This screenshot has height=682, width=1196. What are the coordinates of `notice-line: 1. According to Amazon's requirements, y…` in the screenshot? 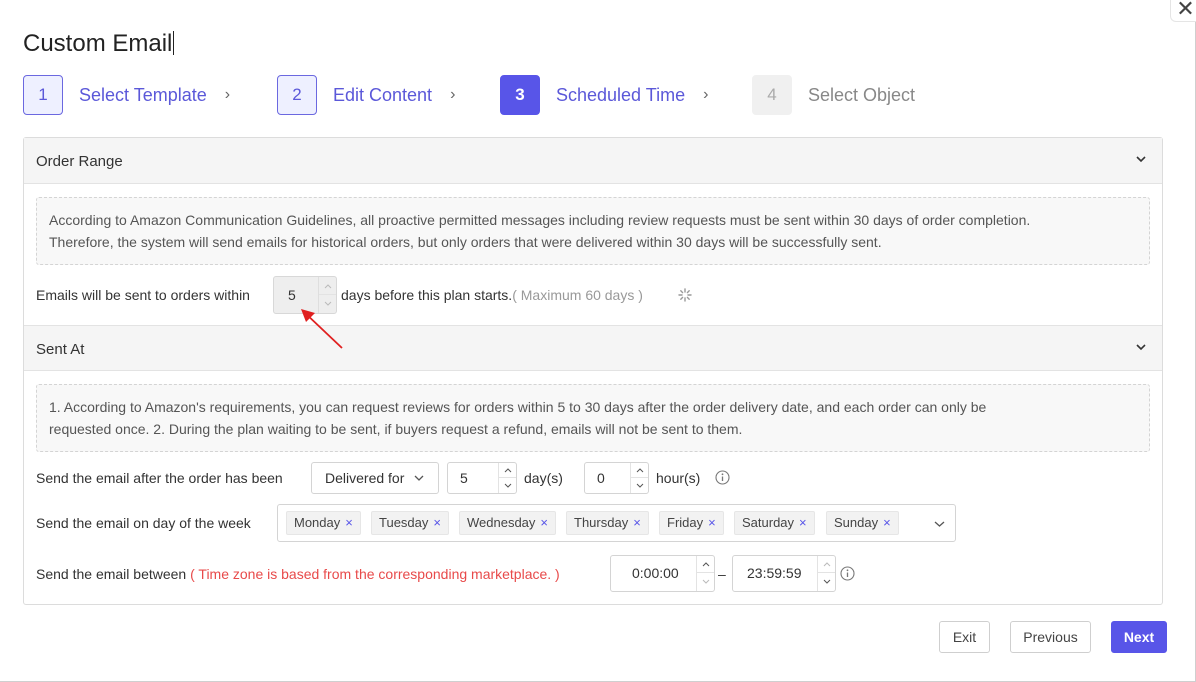 It's located at (518, 407).